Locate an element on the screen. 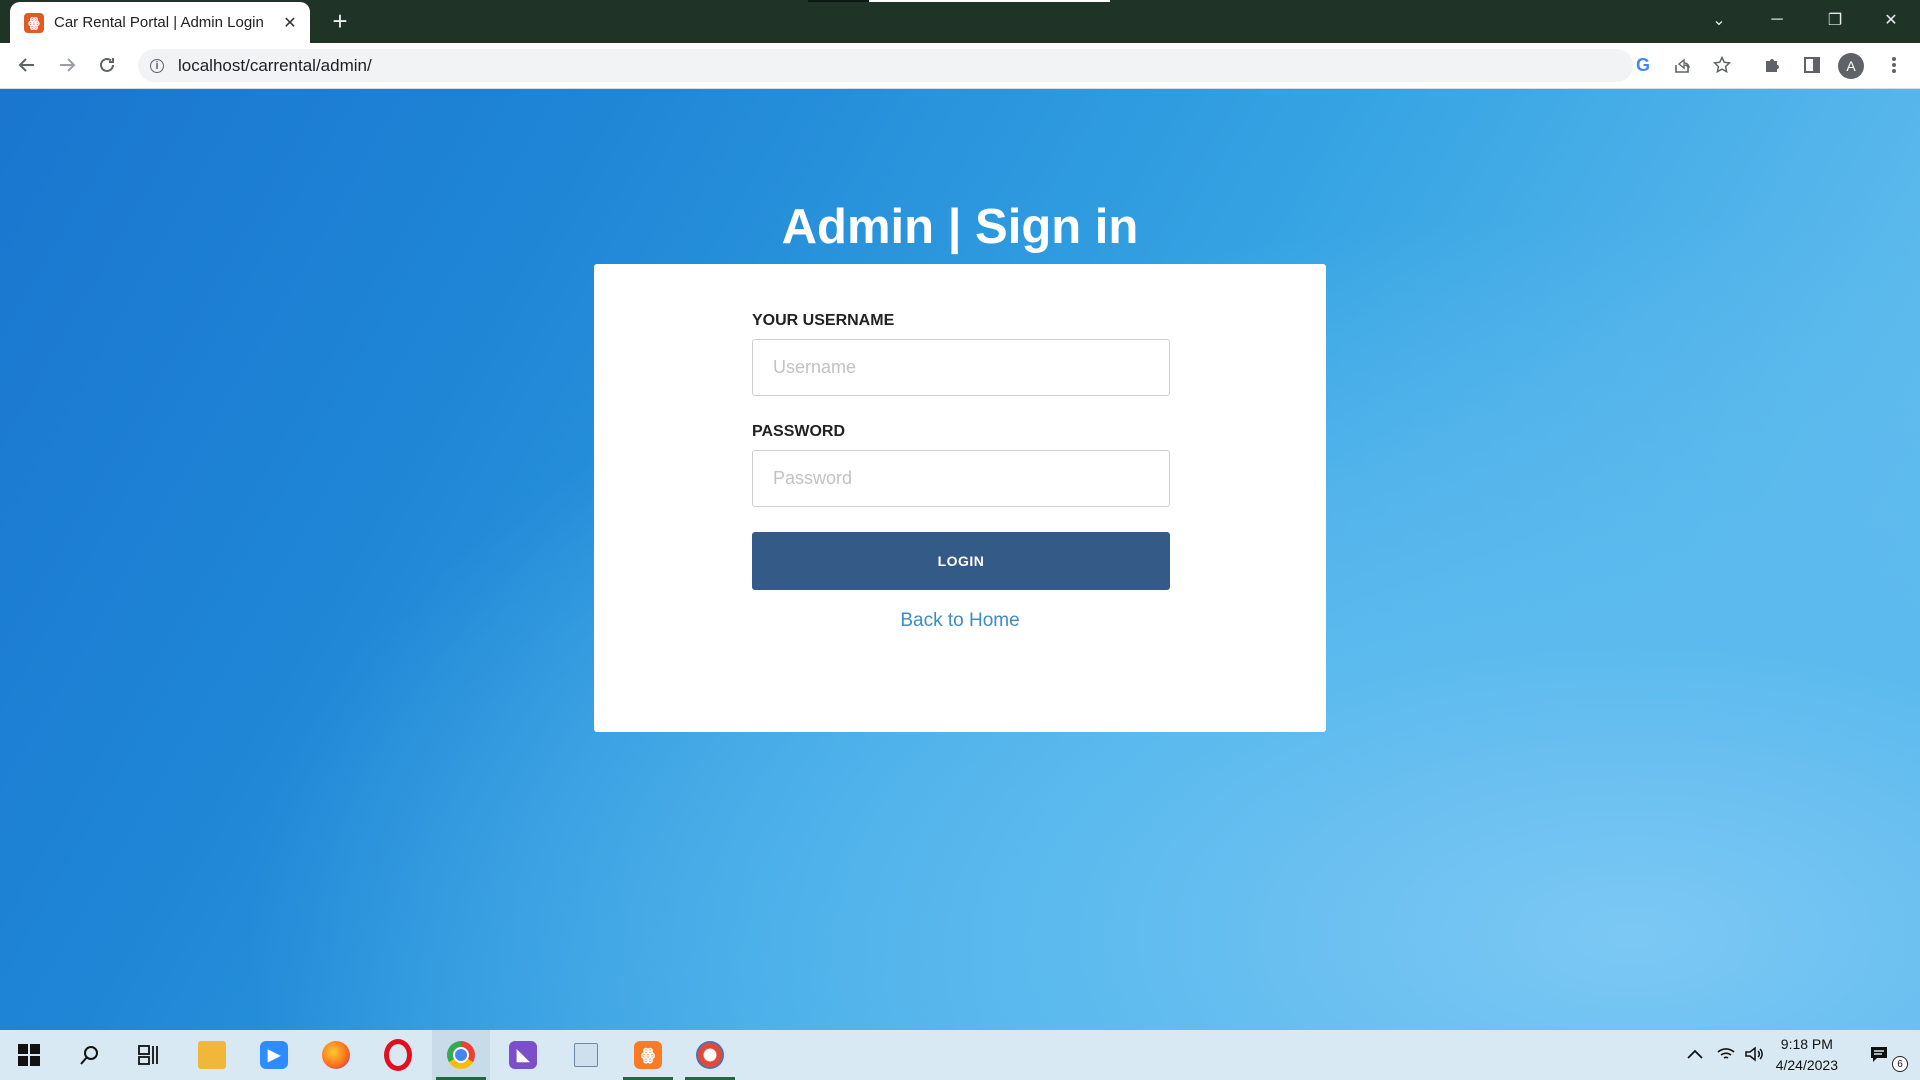  wifi-icon is located at coordinates (1726, 1053).